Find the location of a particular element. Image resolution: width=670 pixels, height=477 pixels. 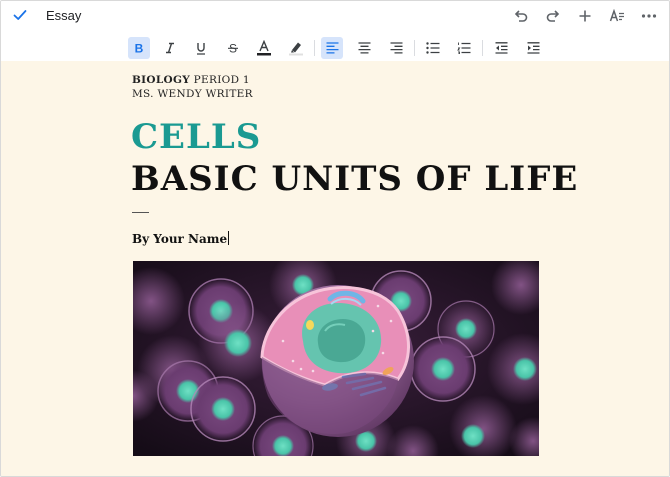

align-center-icon is located at coordinates (364, 48).